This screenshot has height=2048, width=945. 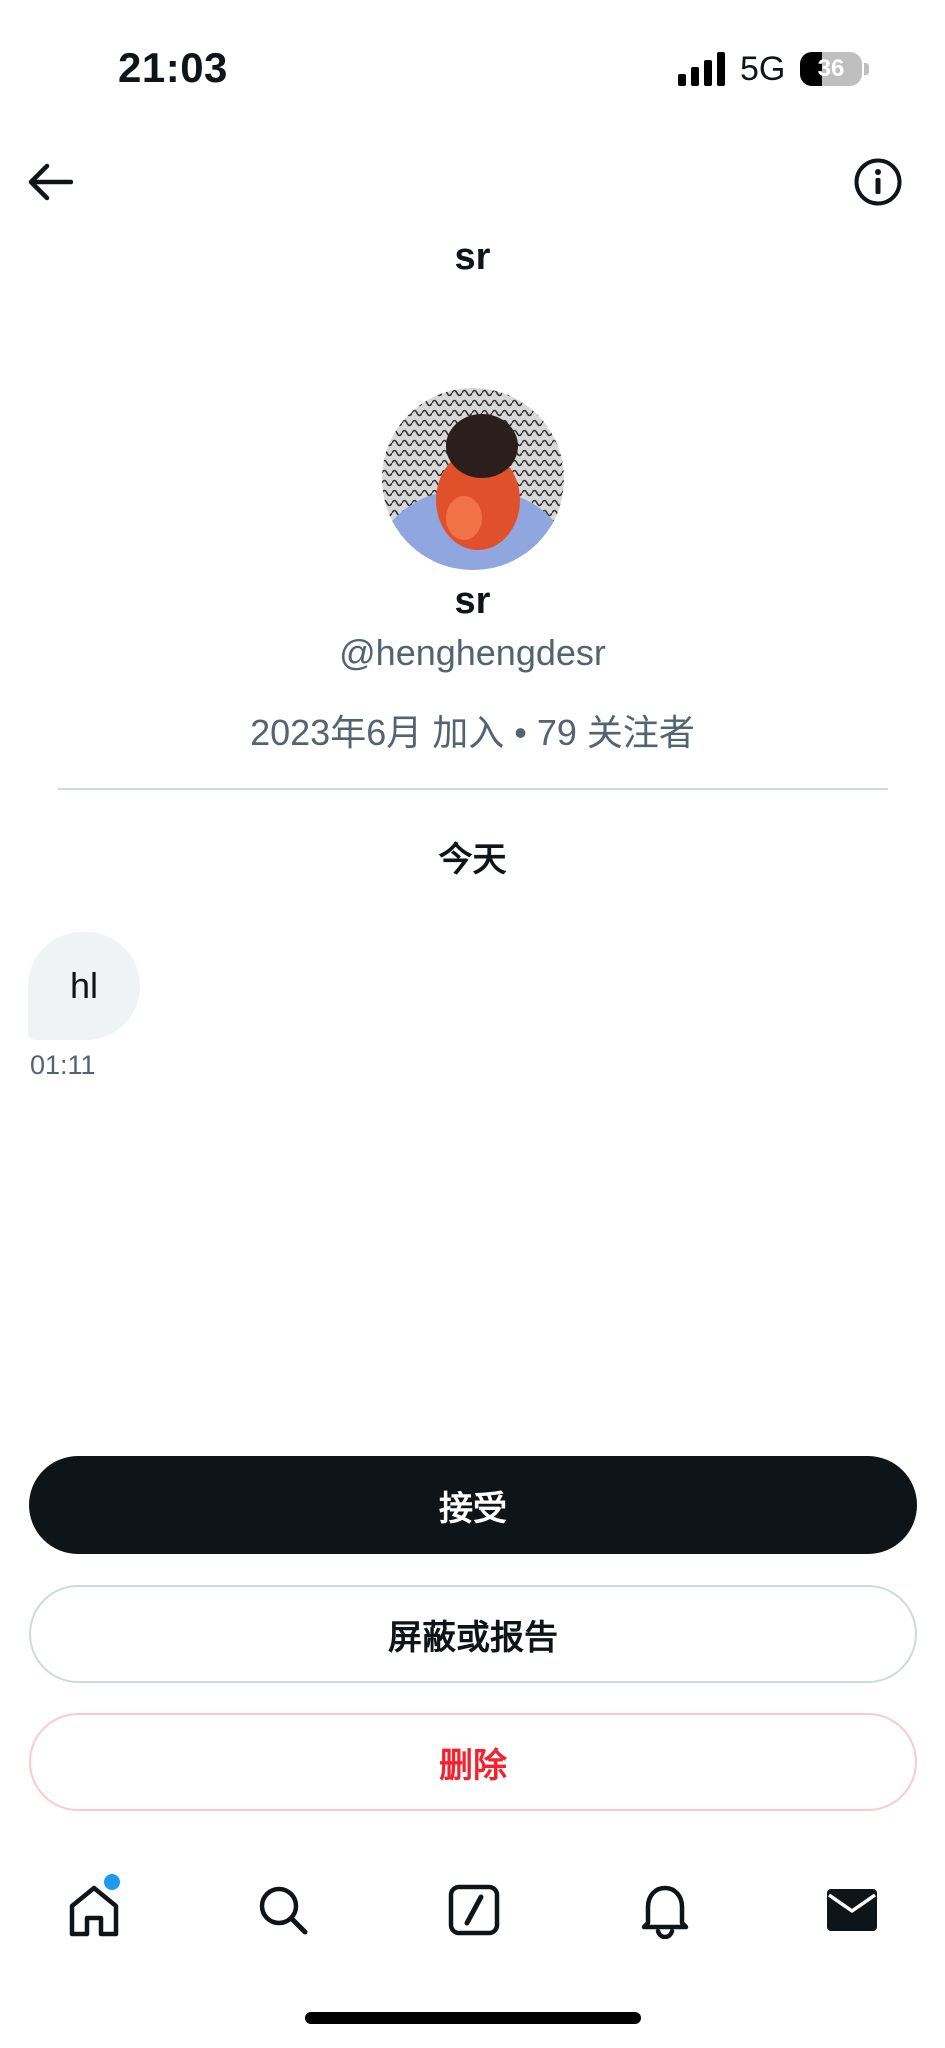 I want to click on block-or-report-button: 屏蔽或报告, so click(x=473, y=1634).